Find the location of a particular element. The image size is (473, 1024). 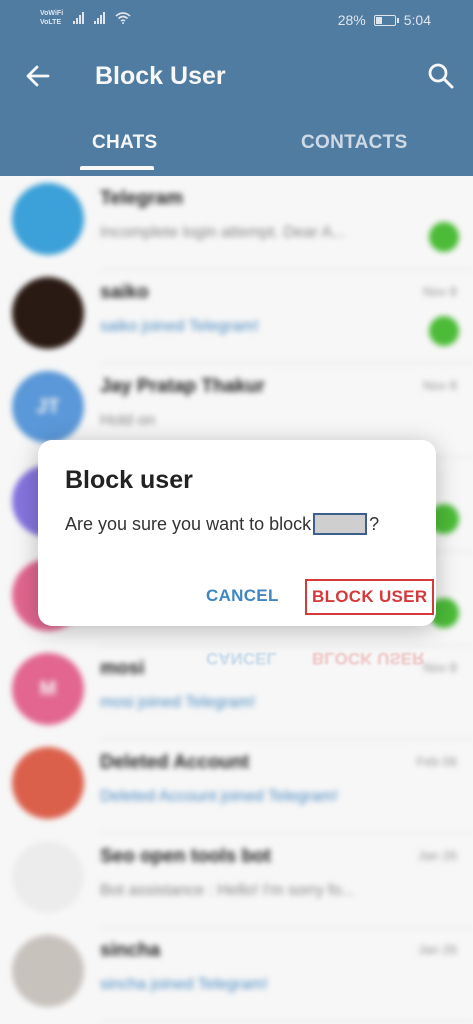

dialog-message-suffix: ? is located at coordinates (374, 523).